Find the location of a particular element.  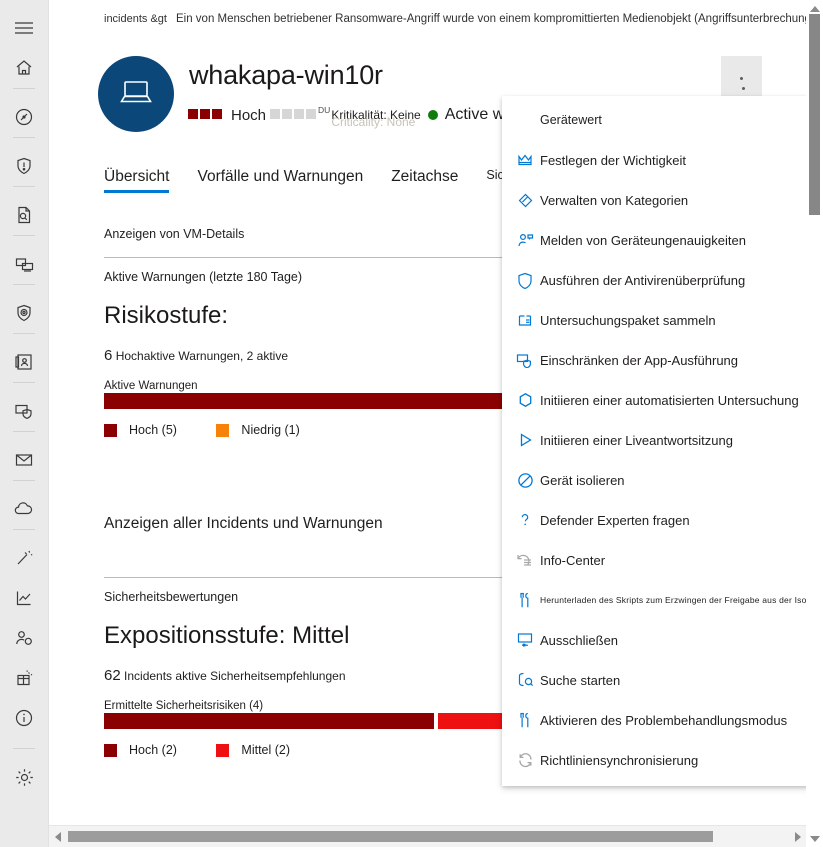

sidebar-item-reports is located at coordinates (24, 598).